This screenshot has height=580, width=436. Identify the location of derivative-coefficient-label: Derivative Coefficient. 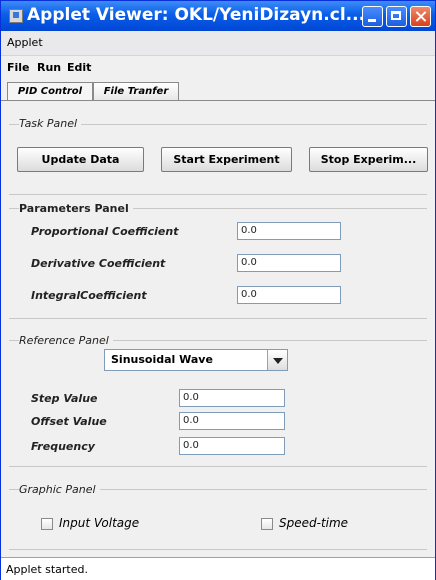
(98, 263).